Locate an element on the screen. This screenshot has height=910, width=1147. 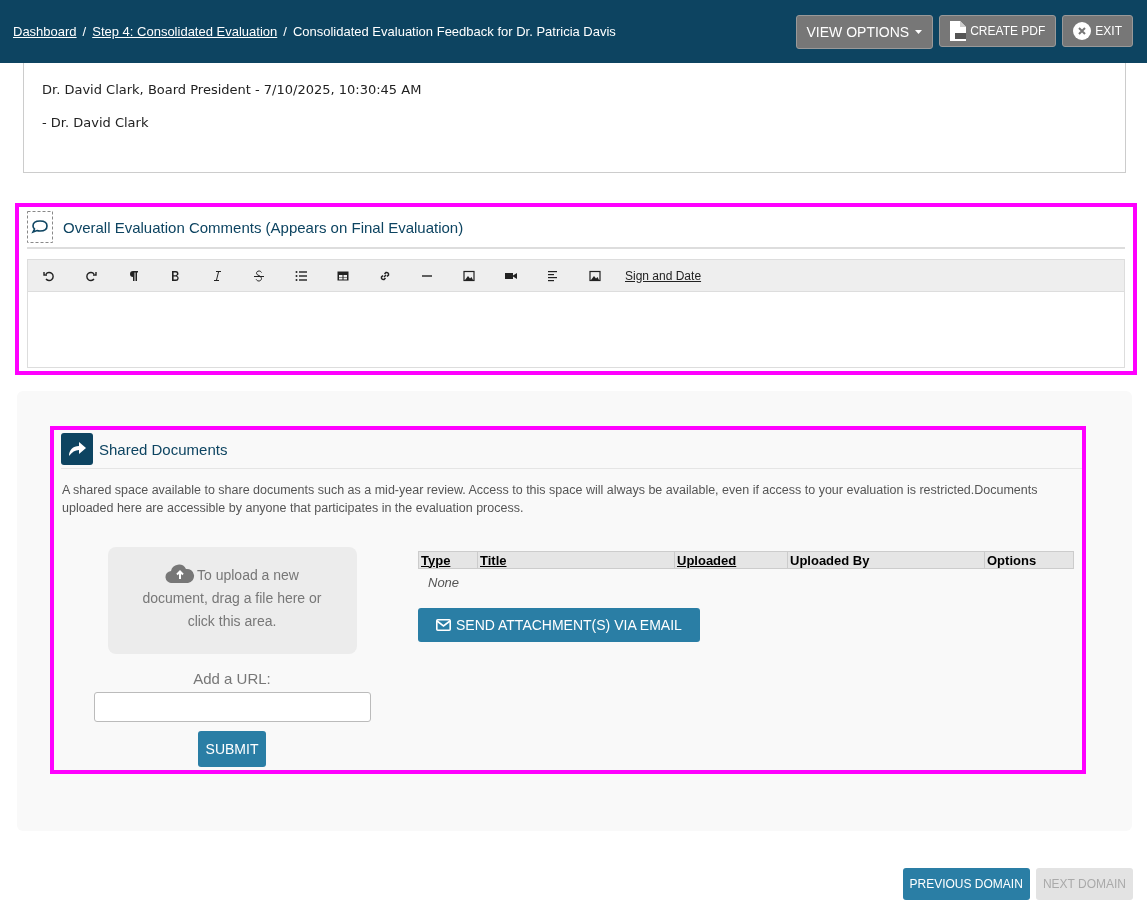
strikethrough-icon is located at coordinates (259, 275).